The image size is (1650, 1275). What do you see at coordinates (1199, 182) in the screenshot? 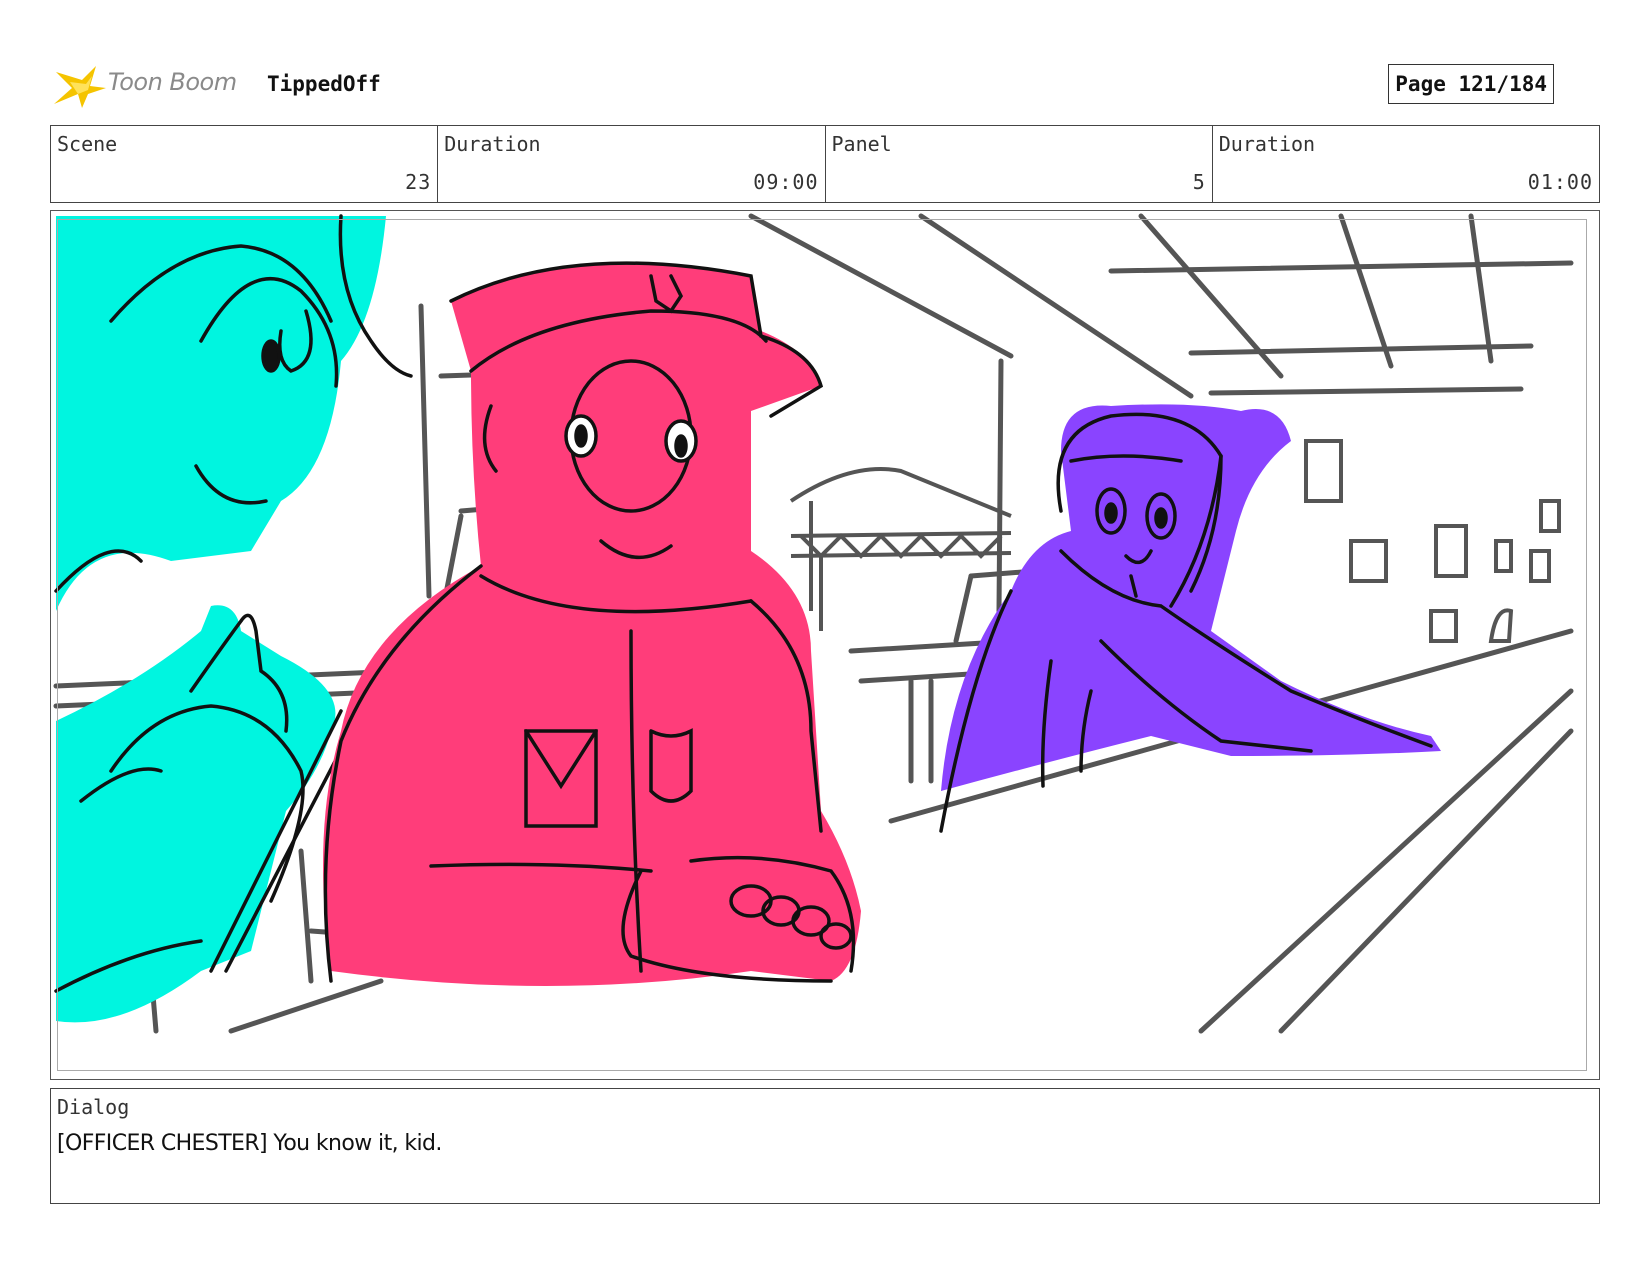
I see `panel-value: 5` at bounding box center [1199, 182].